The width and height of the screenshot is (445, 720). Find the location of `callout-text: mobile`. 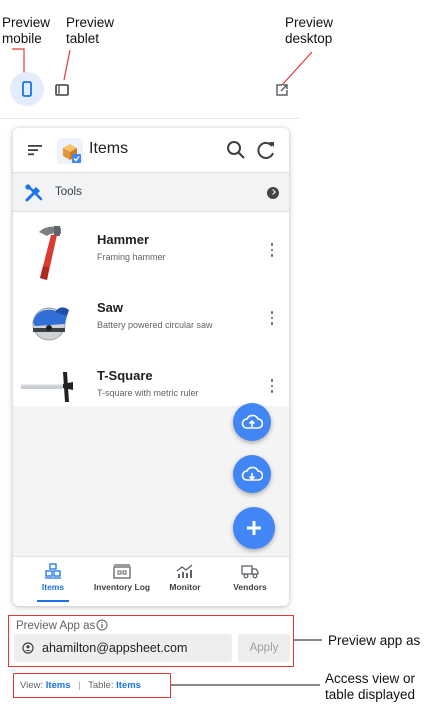

callout-text: mobile is located at coordinates (22, 38).